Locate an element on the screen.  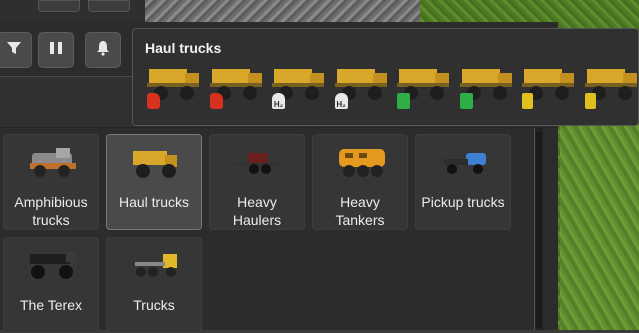
map-grass-texture-lower is located at coordinates (599, 225).